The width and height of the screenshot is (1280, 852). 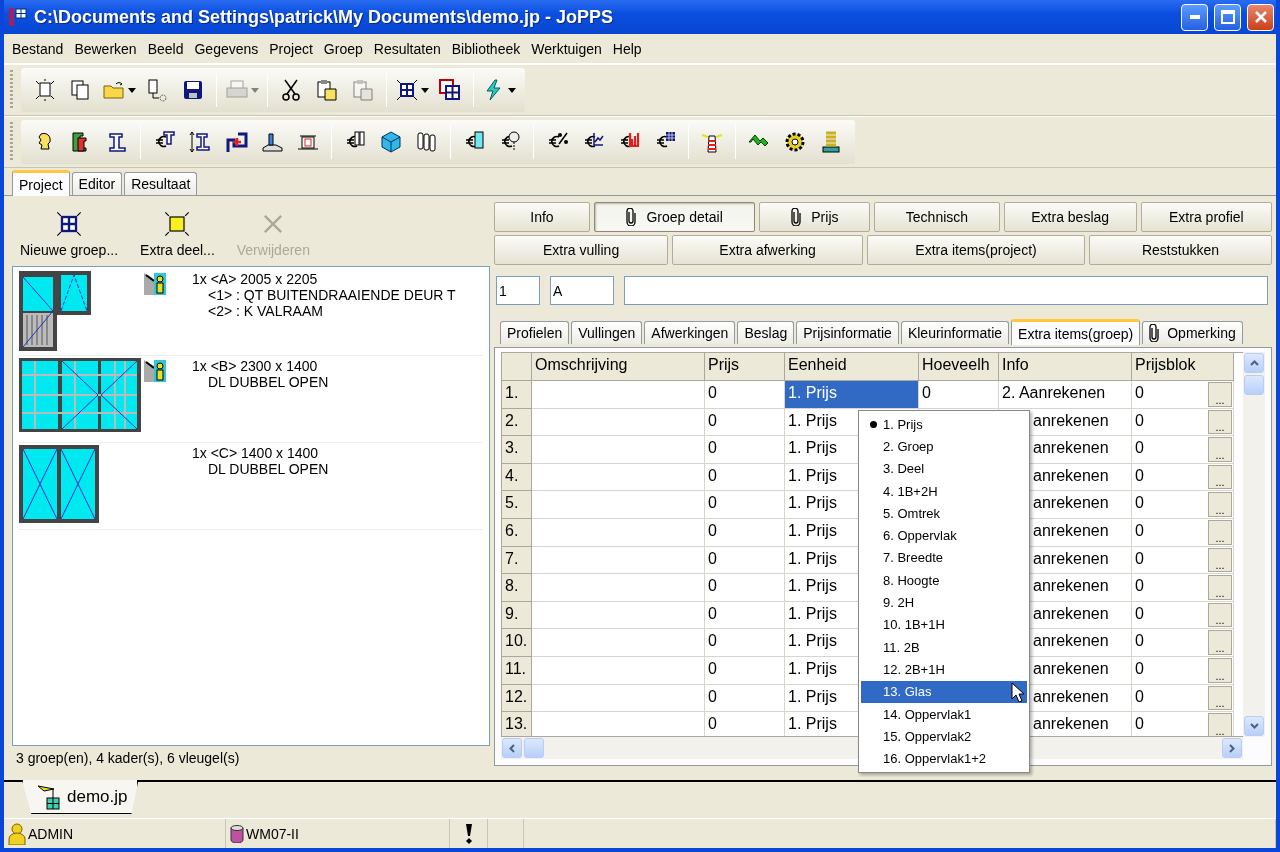 I want to click on group-title: 1x <B> 2300 x 1400, so click(x=255, y=366).